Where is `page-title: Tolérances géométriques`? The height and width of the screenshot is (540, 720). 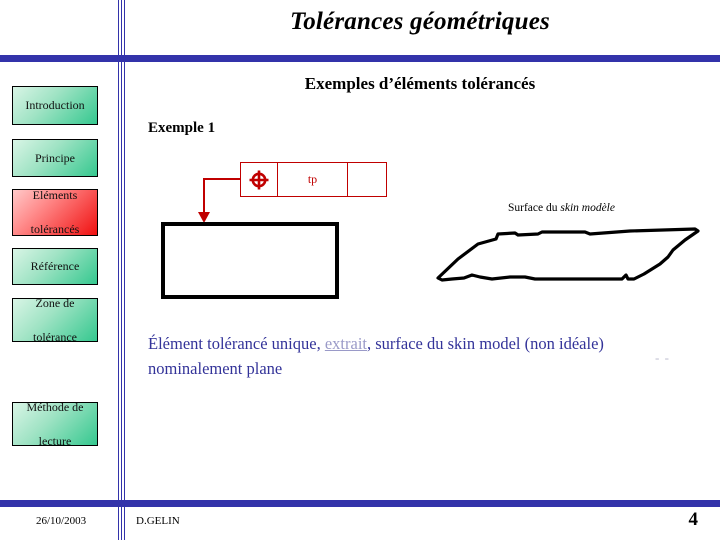 page-title: Tolérances géométriques is located at coordinates (420, 21).